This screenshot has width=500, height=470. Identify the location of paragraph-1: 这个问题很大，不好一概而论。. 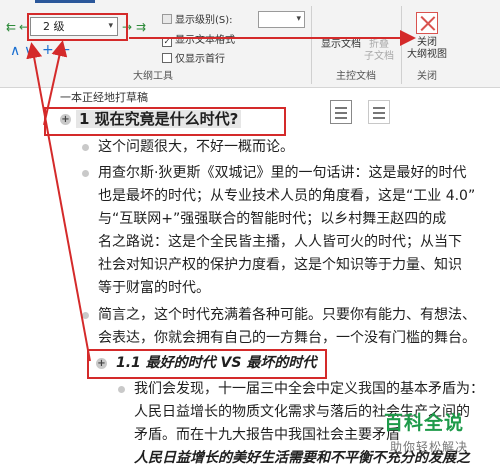
(196, 147).